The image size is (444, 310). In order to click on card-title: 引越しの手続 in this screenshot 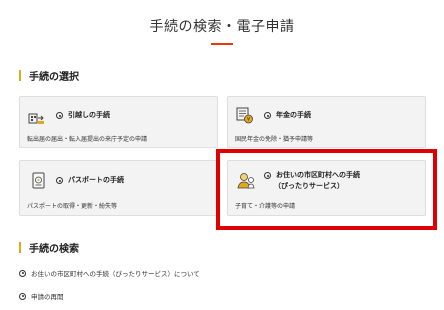, I will do `click(83, 115)`.